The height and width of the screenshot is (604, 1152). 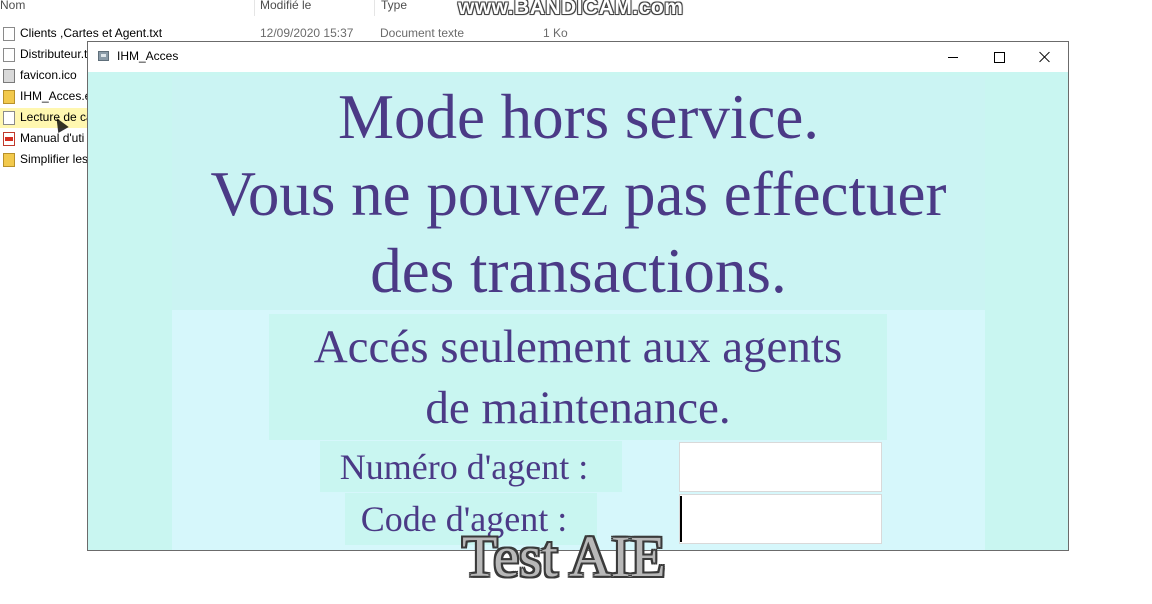 What do you see at coordinates (9, 97) in the screenshot?
I see `exe-file-icon` at bounding box center [9, 97].